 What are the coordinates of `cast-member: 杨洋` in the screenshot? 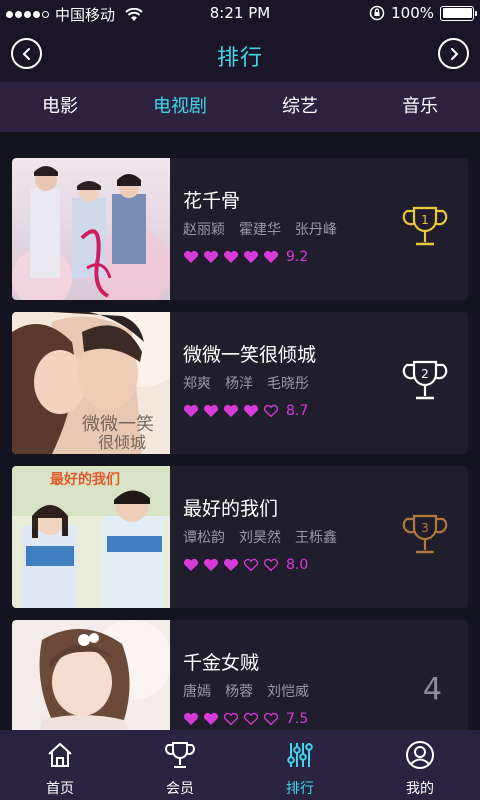 It's located at (239, 384).